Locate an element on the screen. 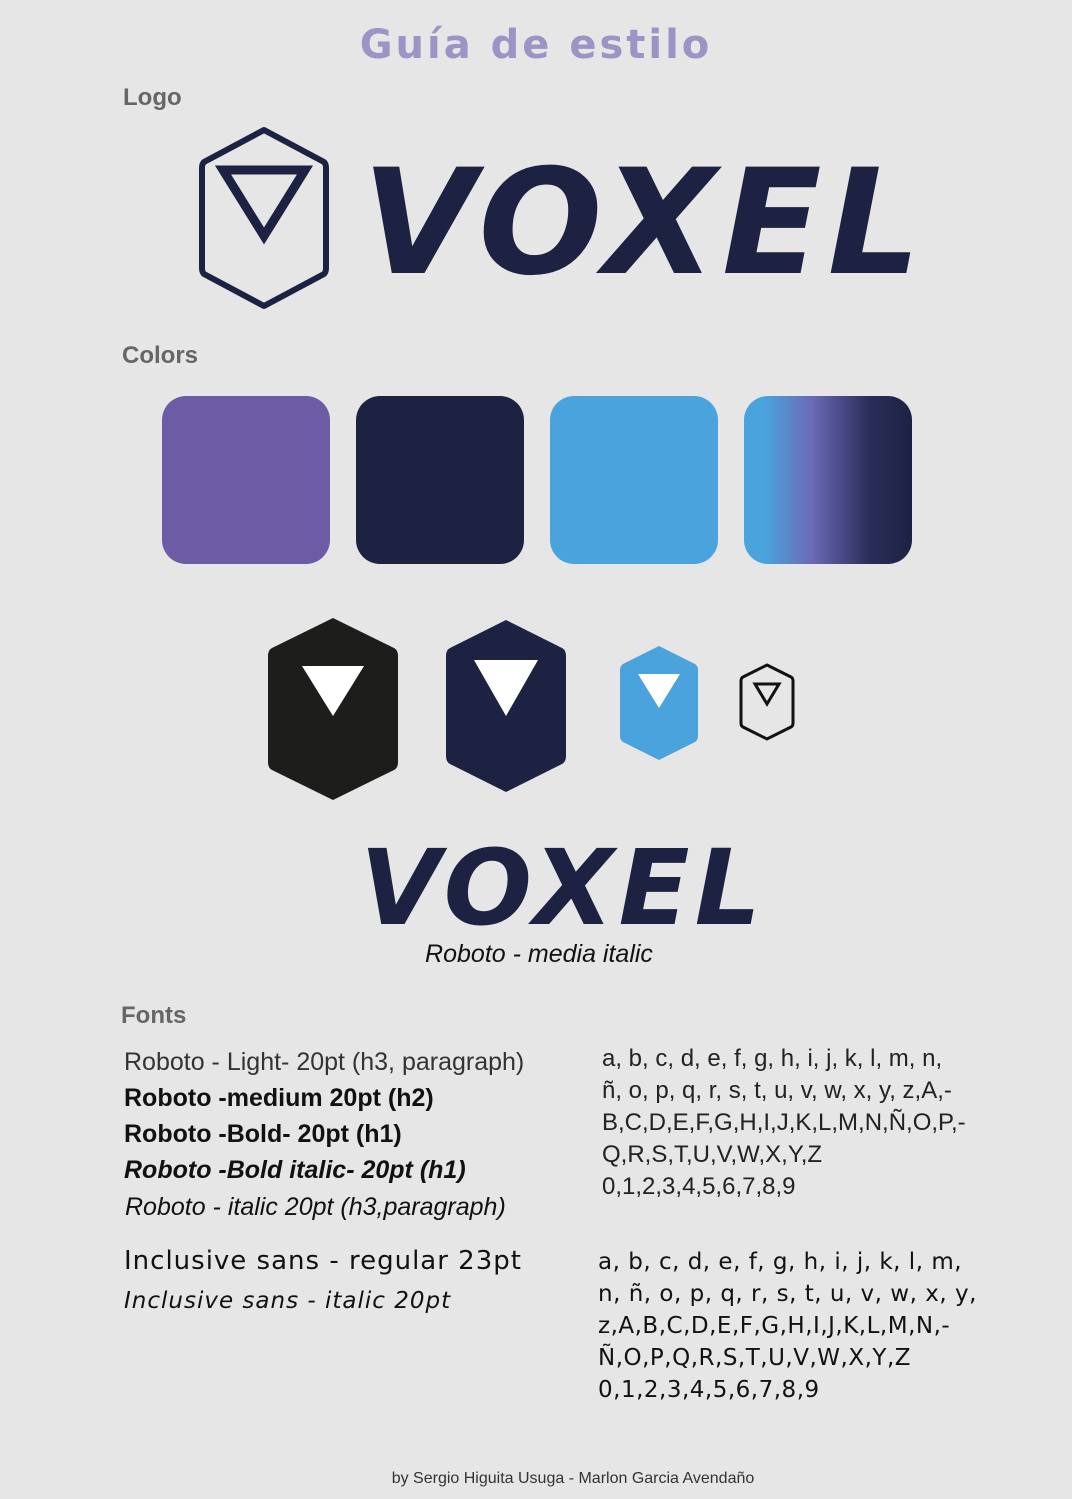  font-sample-bold: Roboto -Bold- 20pt (h1) is located at coordinates (263, 1134).